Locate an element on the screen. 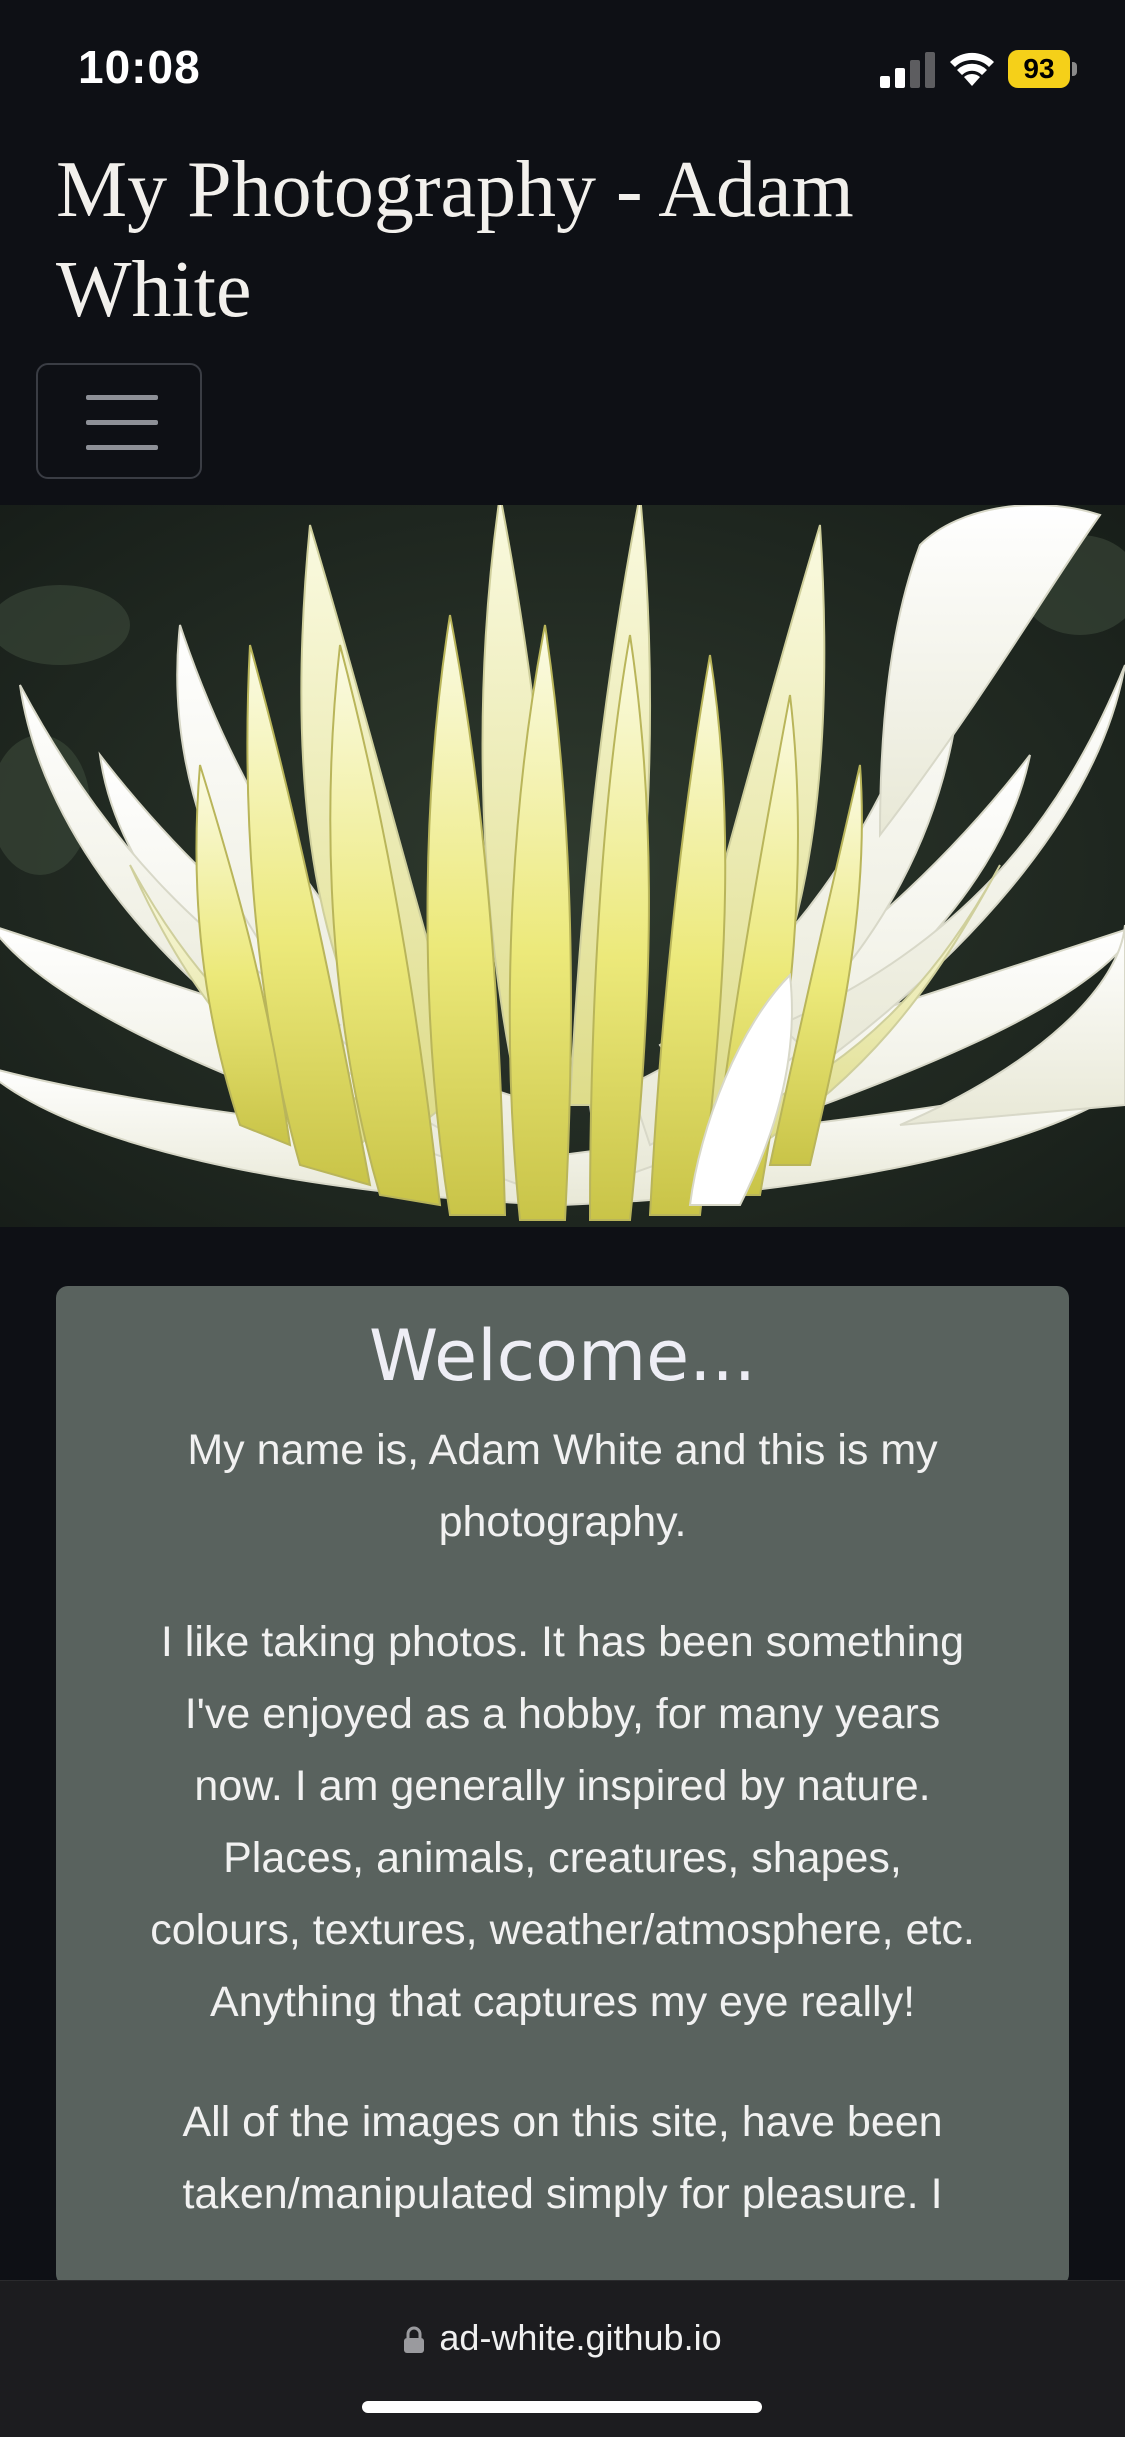  hamburger-menu-button is located at coordinates (119, 421).